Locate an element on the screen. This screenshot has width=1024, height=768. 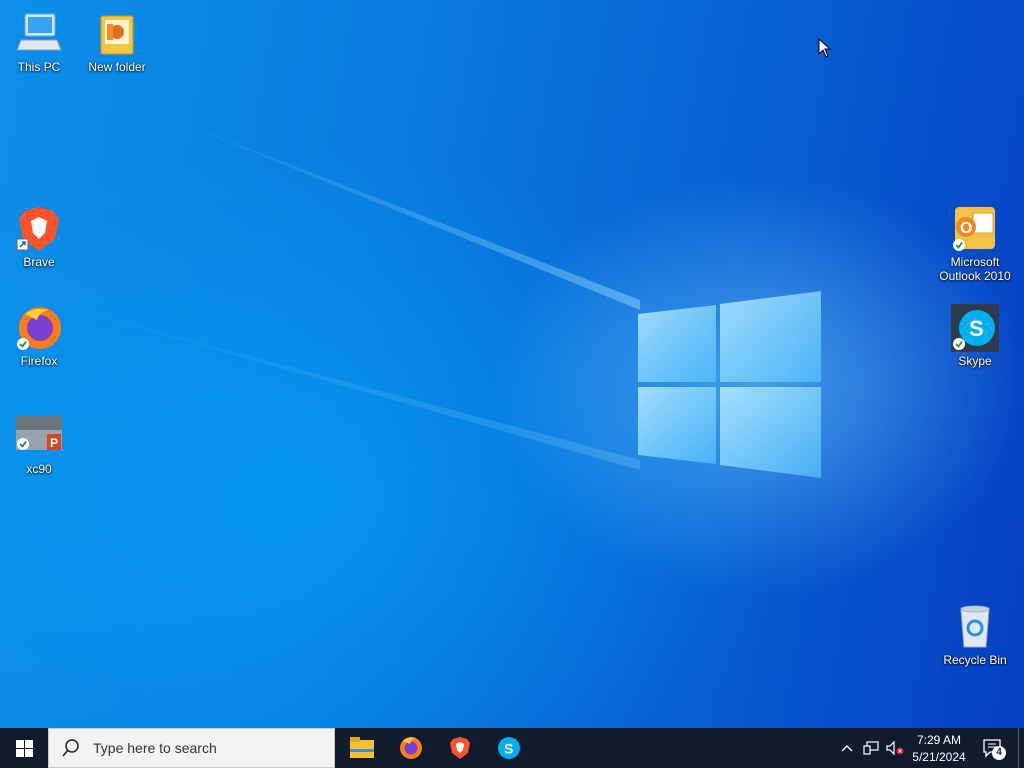
network-icon is located at coordinates (871, 748).